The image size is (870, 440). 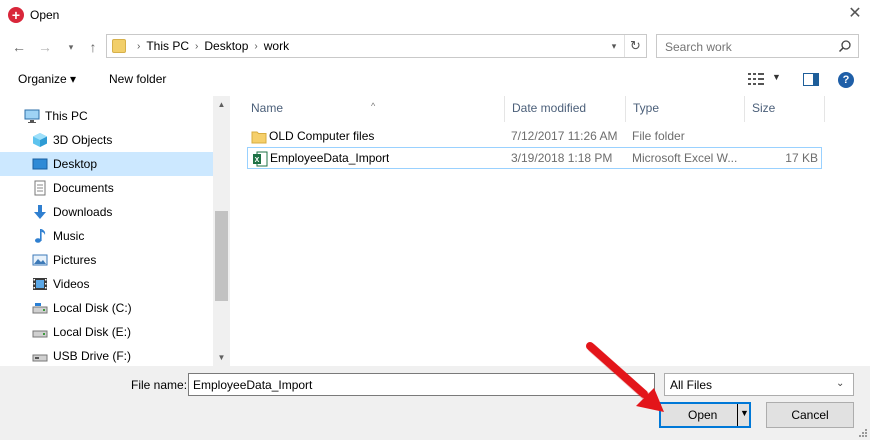 What do you see at coordinates (750, 47) in the screenshot?
I see `search-input` at bounding box center [750, 47].